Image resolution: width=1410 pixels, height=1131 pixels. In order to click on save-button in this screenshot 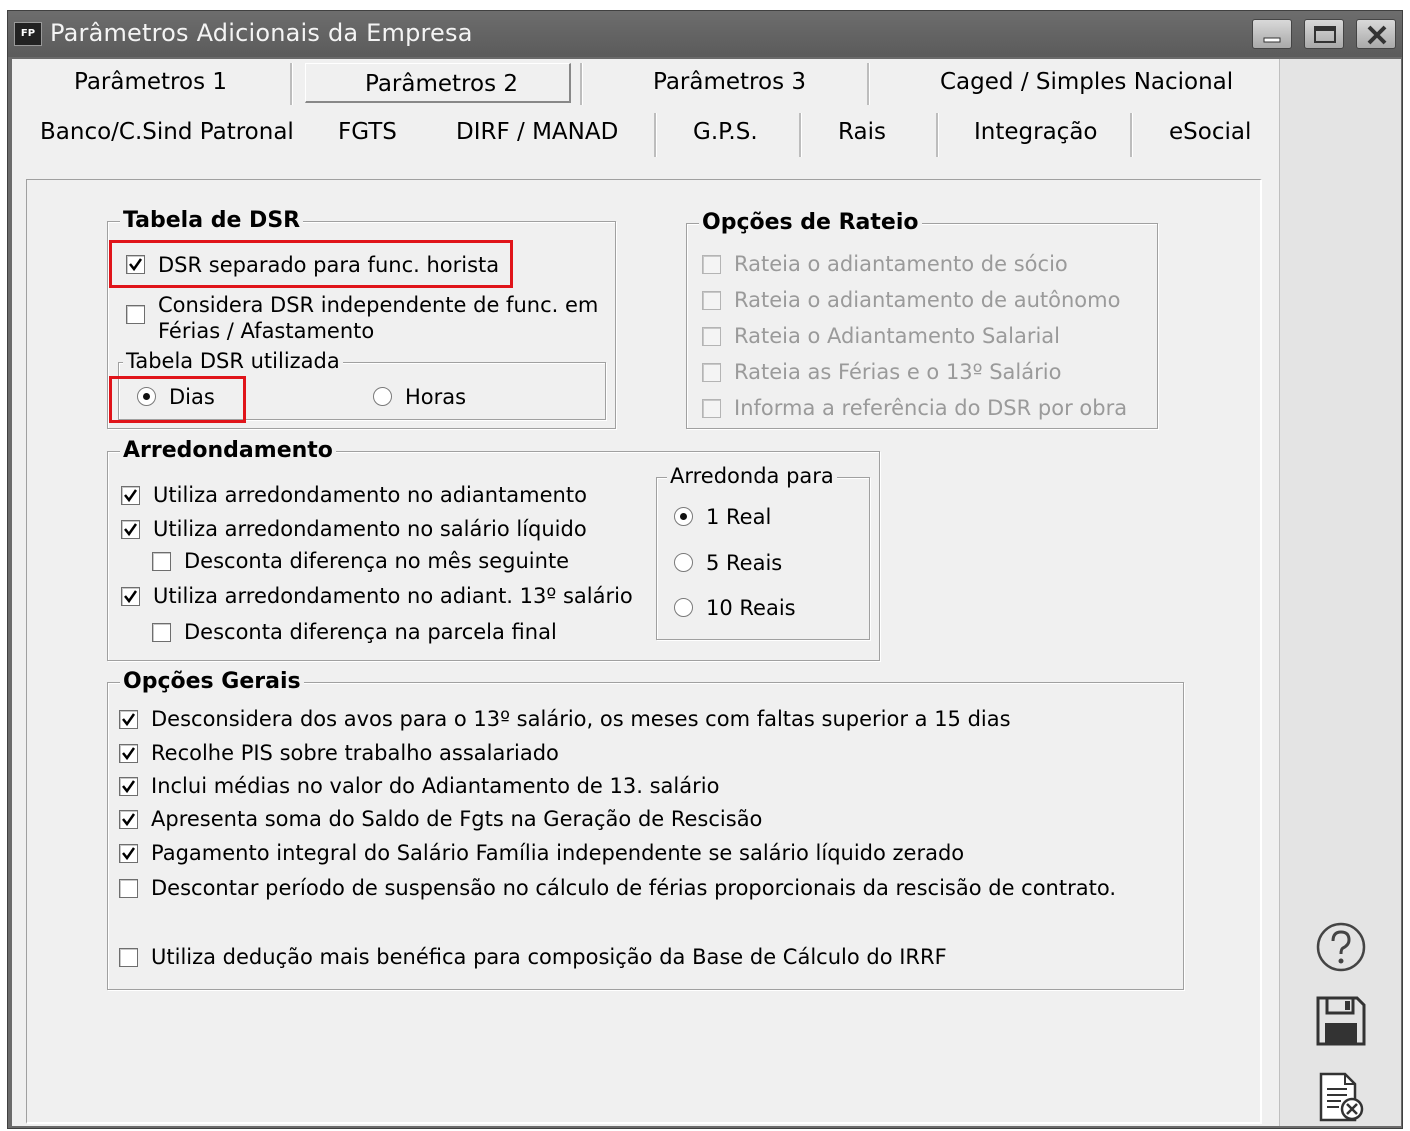, I will do `click(1340, 1021)`.